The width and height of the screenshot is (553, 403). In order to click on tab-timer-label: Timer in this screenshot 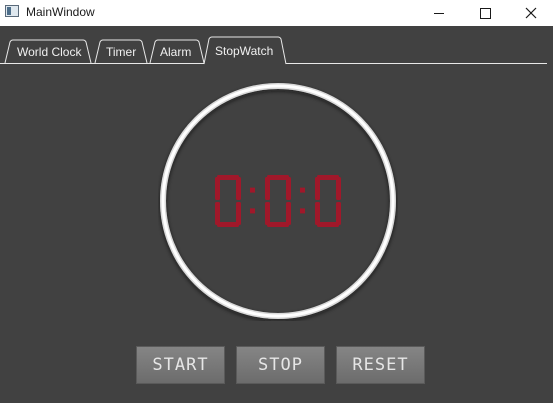, I will do `click(121, 52)`.